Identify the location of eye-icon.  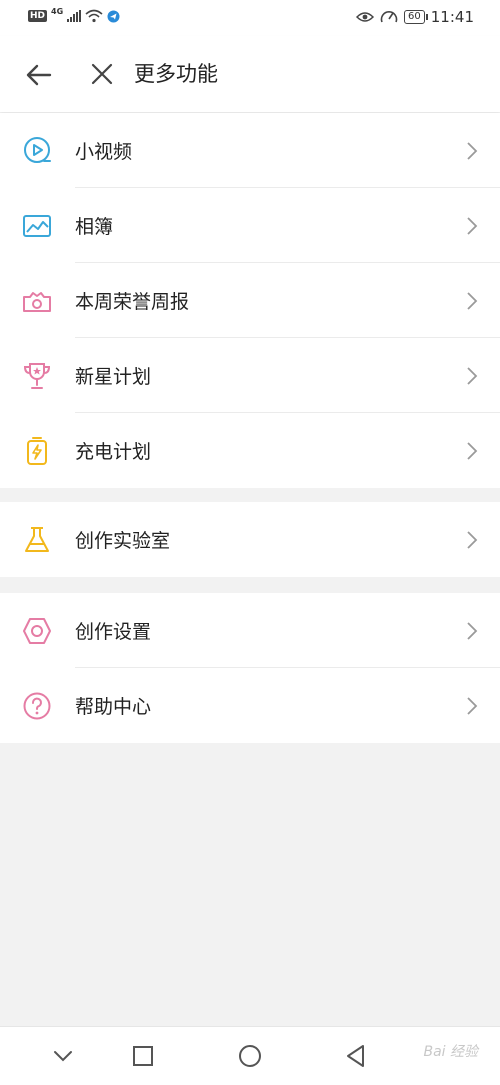
(365, 17).